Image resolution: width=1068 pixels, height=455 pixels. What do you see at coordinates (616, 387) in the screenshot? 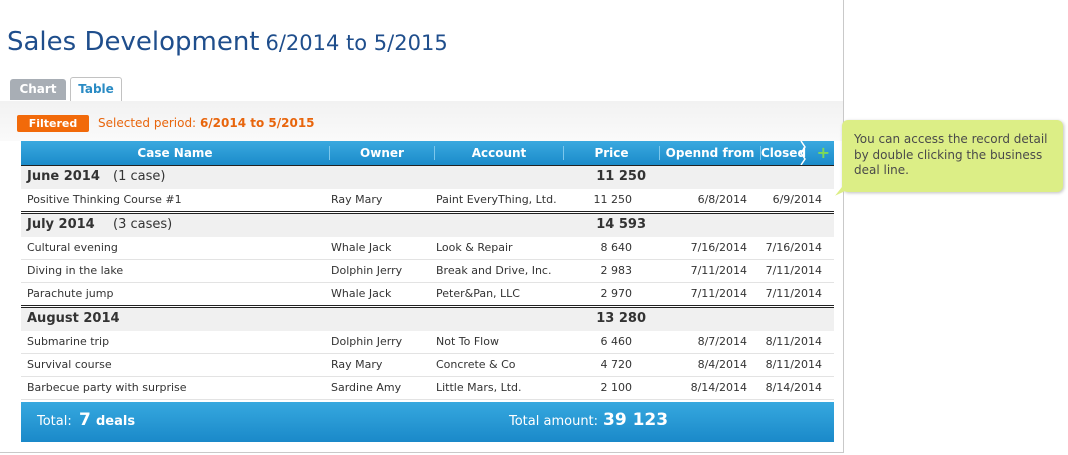
I see `cell-price: 2 100` at bounding box center [616, 387].